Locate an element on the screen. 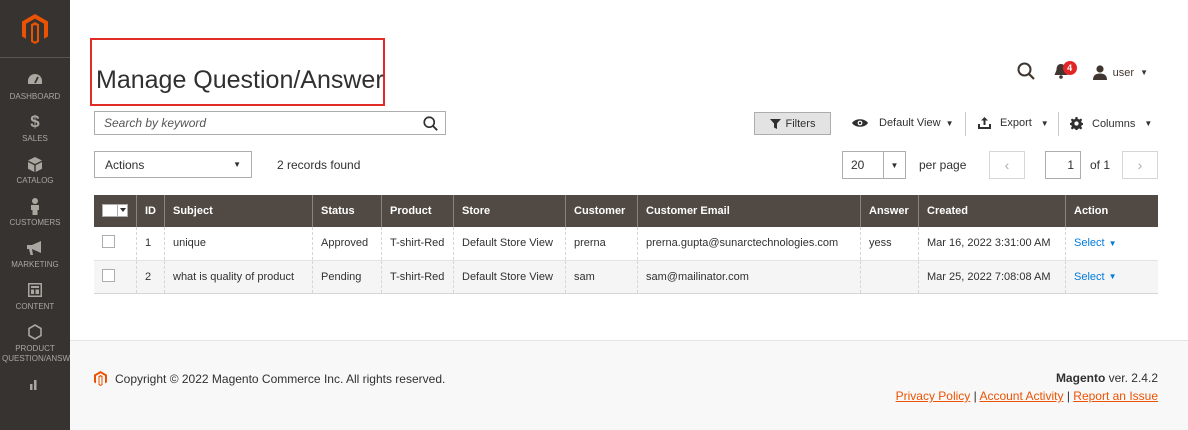 This screenshot has height=430, width=1188. version-brand: Magento is located at coordinates (1080, 378).